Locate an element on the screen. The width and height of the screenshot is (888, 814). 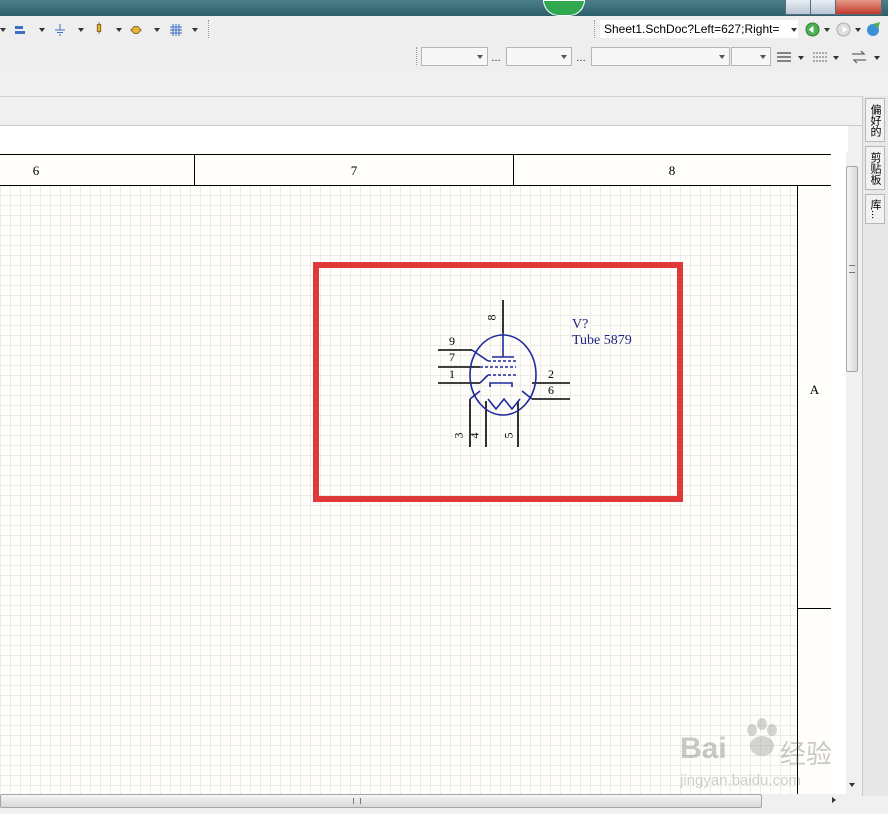
zoom-select is located at coordinates (751, 56).